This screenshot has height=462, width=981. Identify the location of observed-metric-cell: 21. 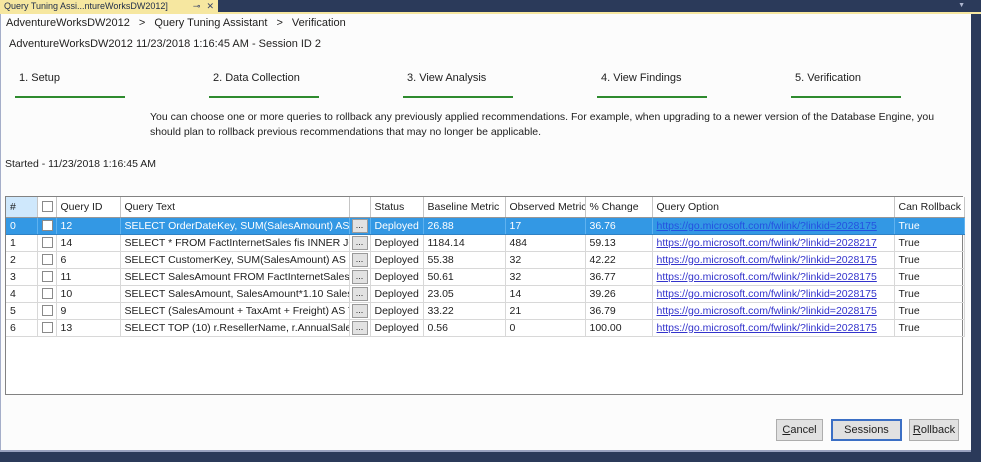
(545, 311).